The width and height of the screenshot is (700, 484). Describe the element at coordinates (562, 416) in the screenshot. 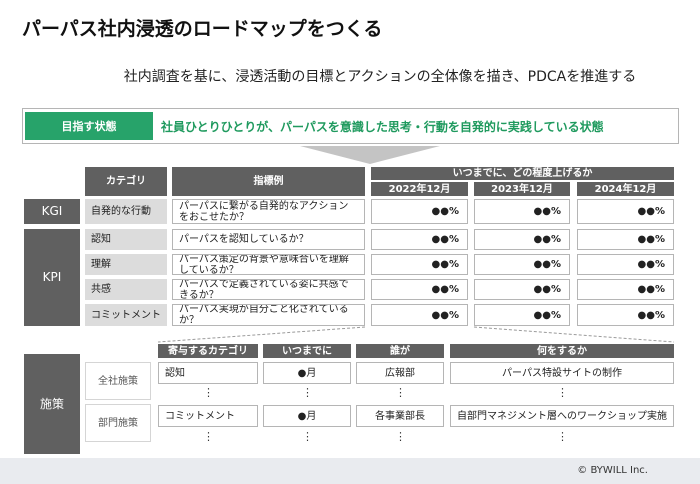

I see `table-row-what: 自部門マネジメント層へのワークショップ実施` at that location.